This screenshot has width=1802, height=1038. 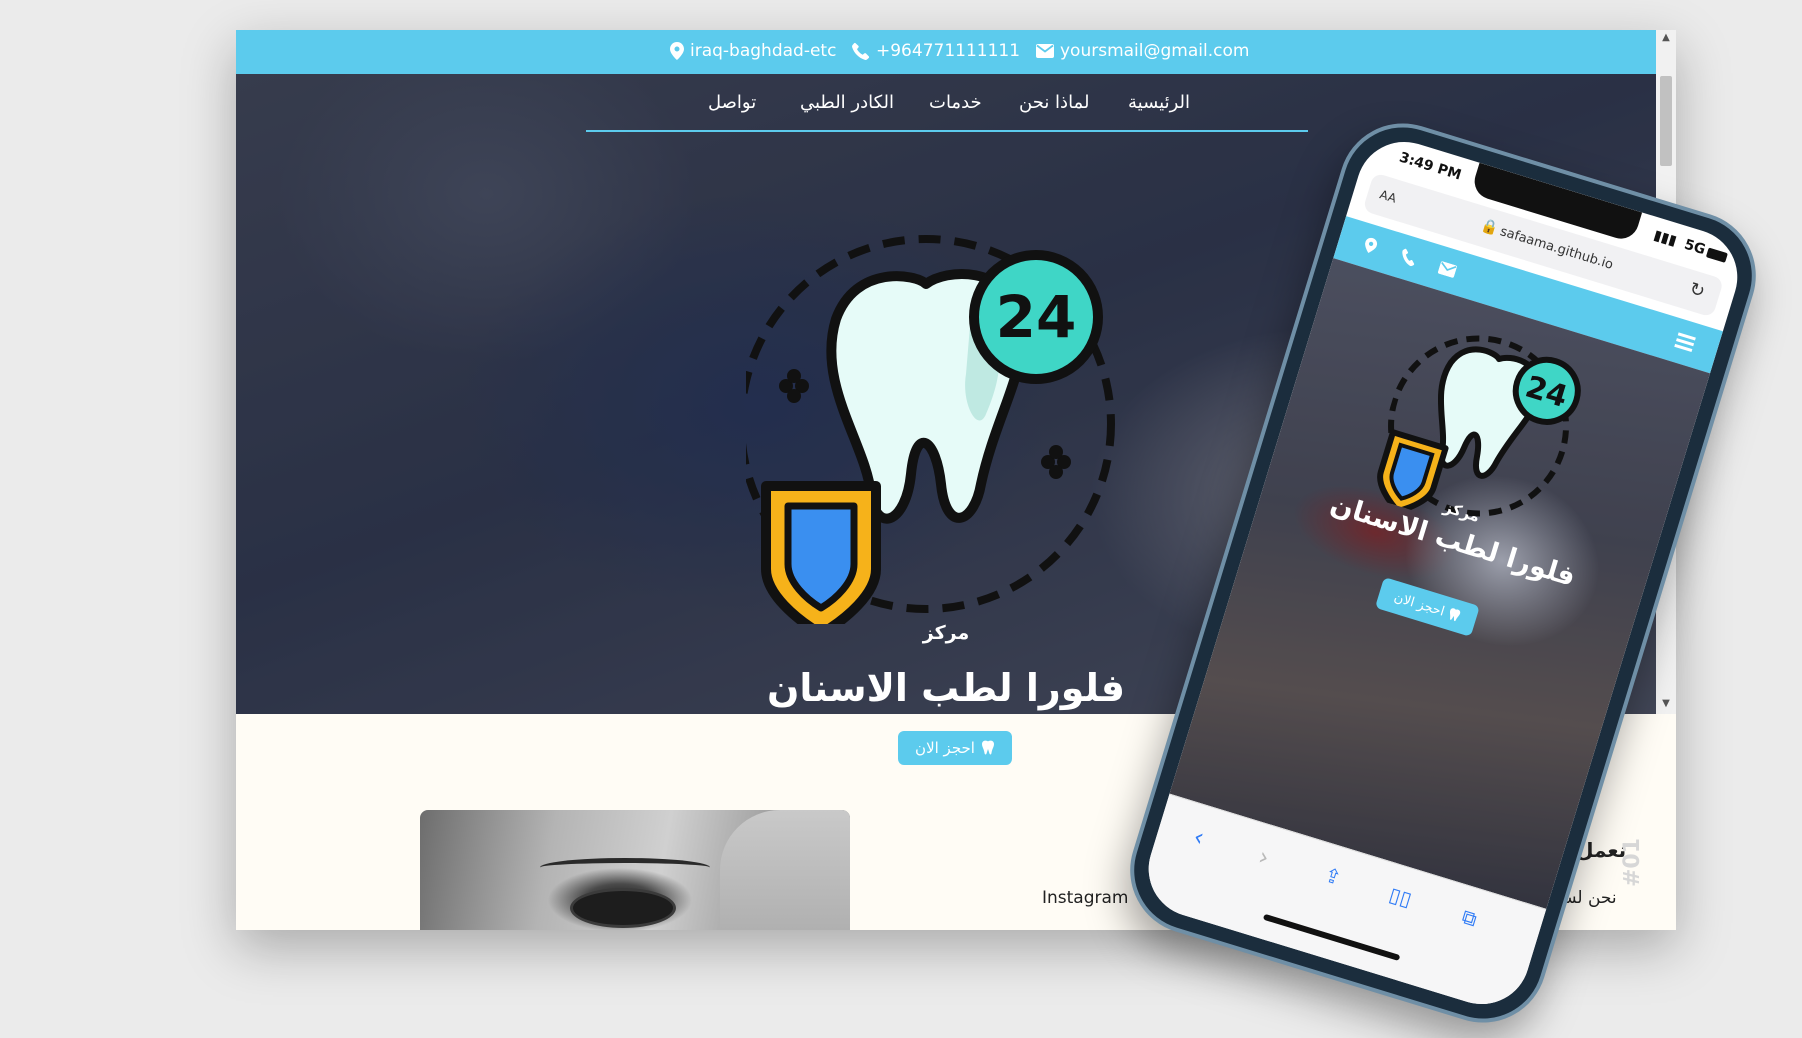 I want to click on lock-icon: 🔒, so click(x=1490, y=227).